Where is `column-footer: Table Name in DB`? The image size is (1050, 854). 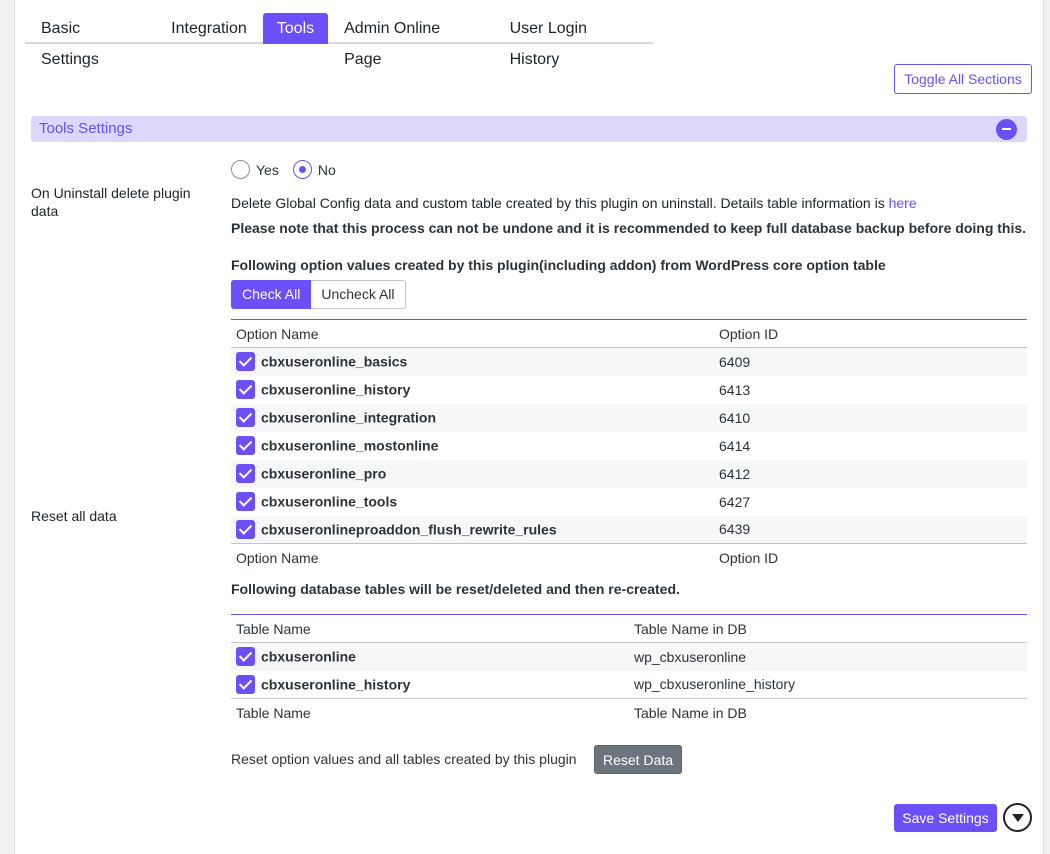 column-footer: Table Name in DB is located at coordinates (828, 712).